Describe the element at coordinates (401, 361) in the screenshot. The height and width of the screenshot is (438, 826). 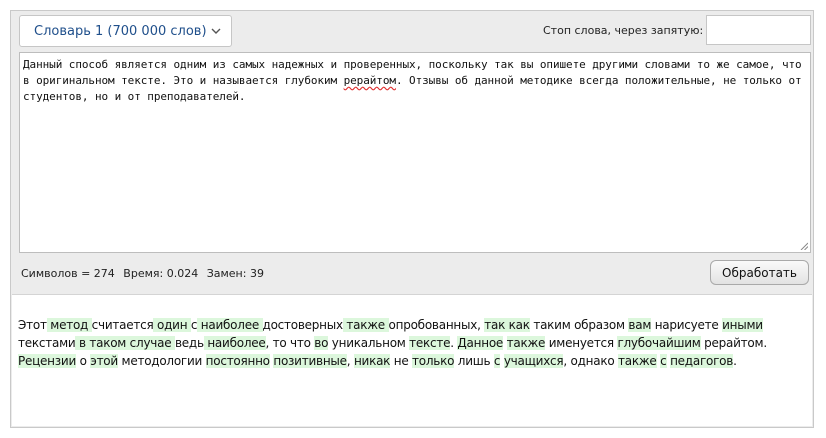
I see `result-text-part: не` at that location.